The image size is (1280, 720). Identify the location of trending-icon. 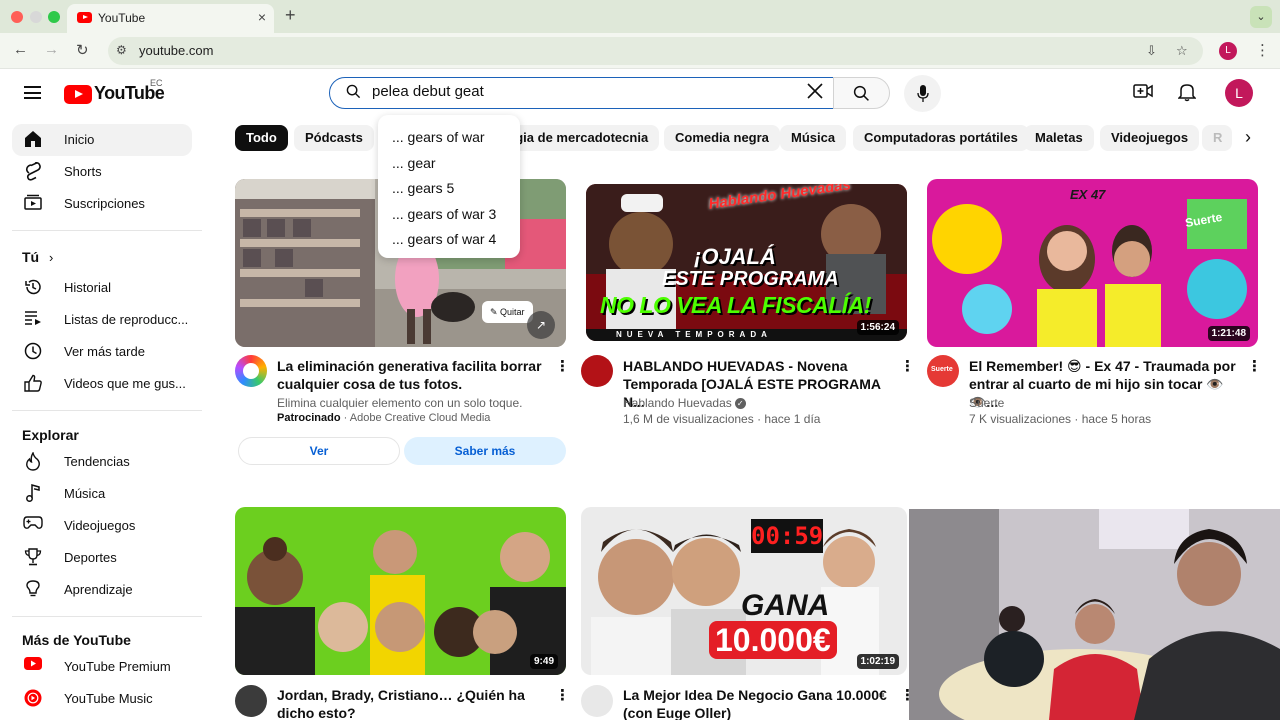
(33, 463).